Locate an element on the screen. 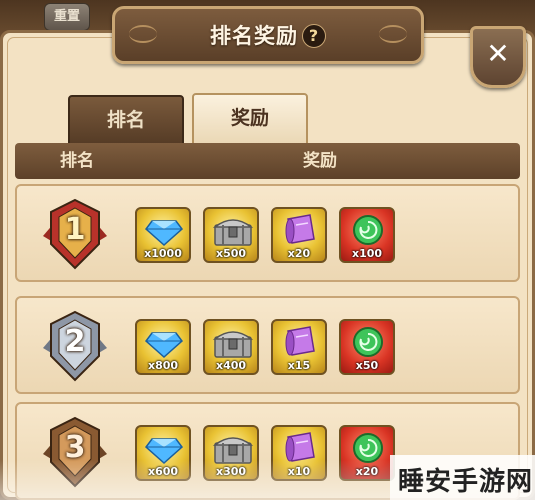  reward-slot: x50 is located at coordinates (367, 347).